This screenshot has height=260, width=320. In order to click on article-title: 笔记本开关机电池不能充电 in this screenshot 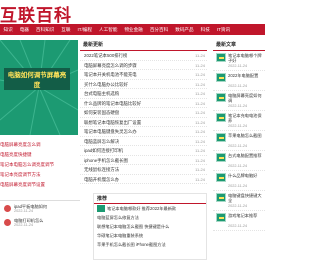, I will do `click(110, 75)`.